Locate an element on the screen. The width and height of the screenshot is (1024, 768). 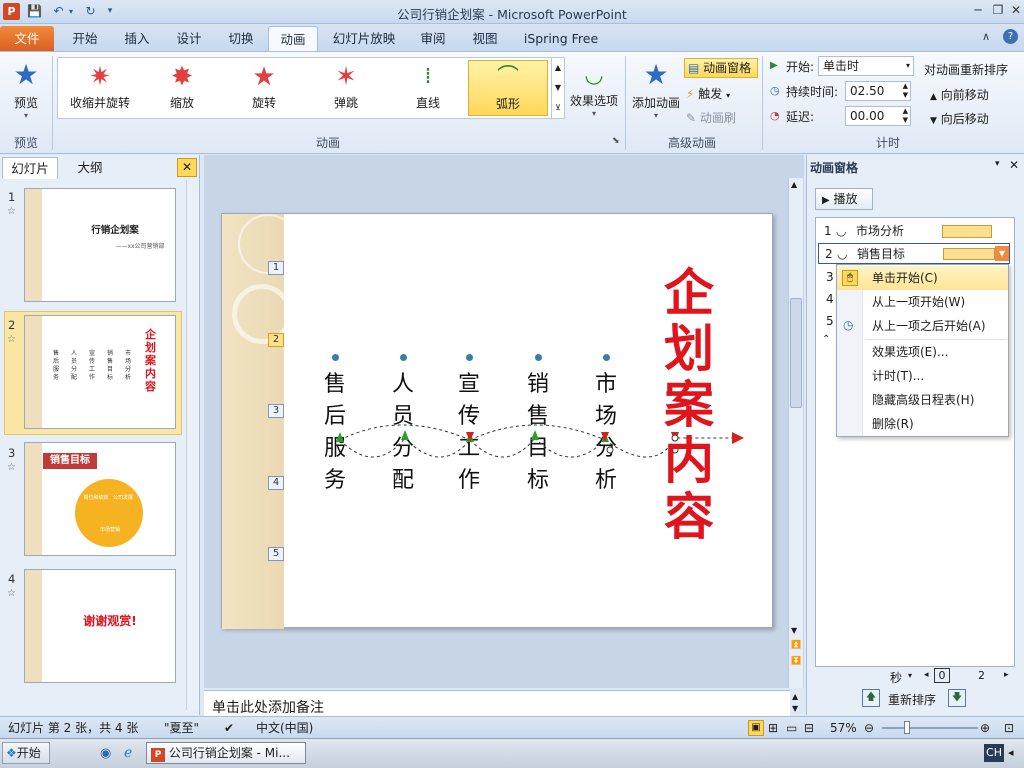
language: 中文(中国) is located at coordinates (284, 728).